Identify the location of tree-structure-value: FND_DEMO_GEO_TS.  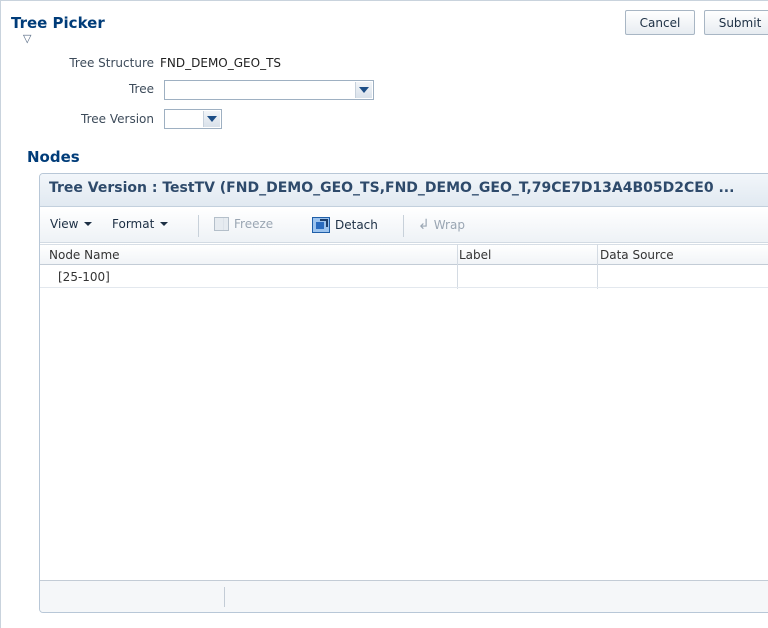
(221, 63).